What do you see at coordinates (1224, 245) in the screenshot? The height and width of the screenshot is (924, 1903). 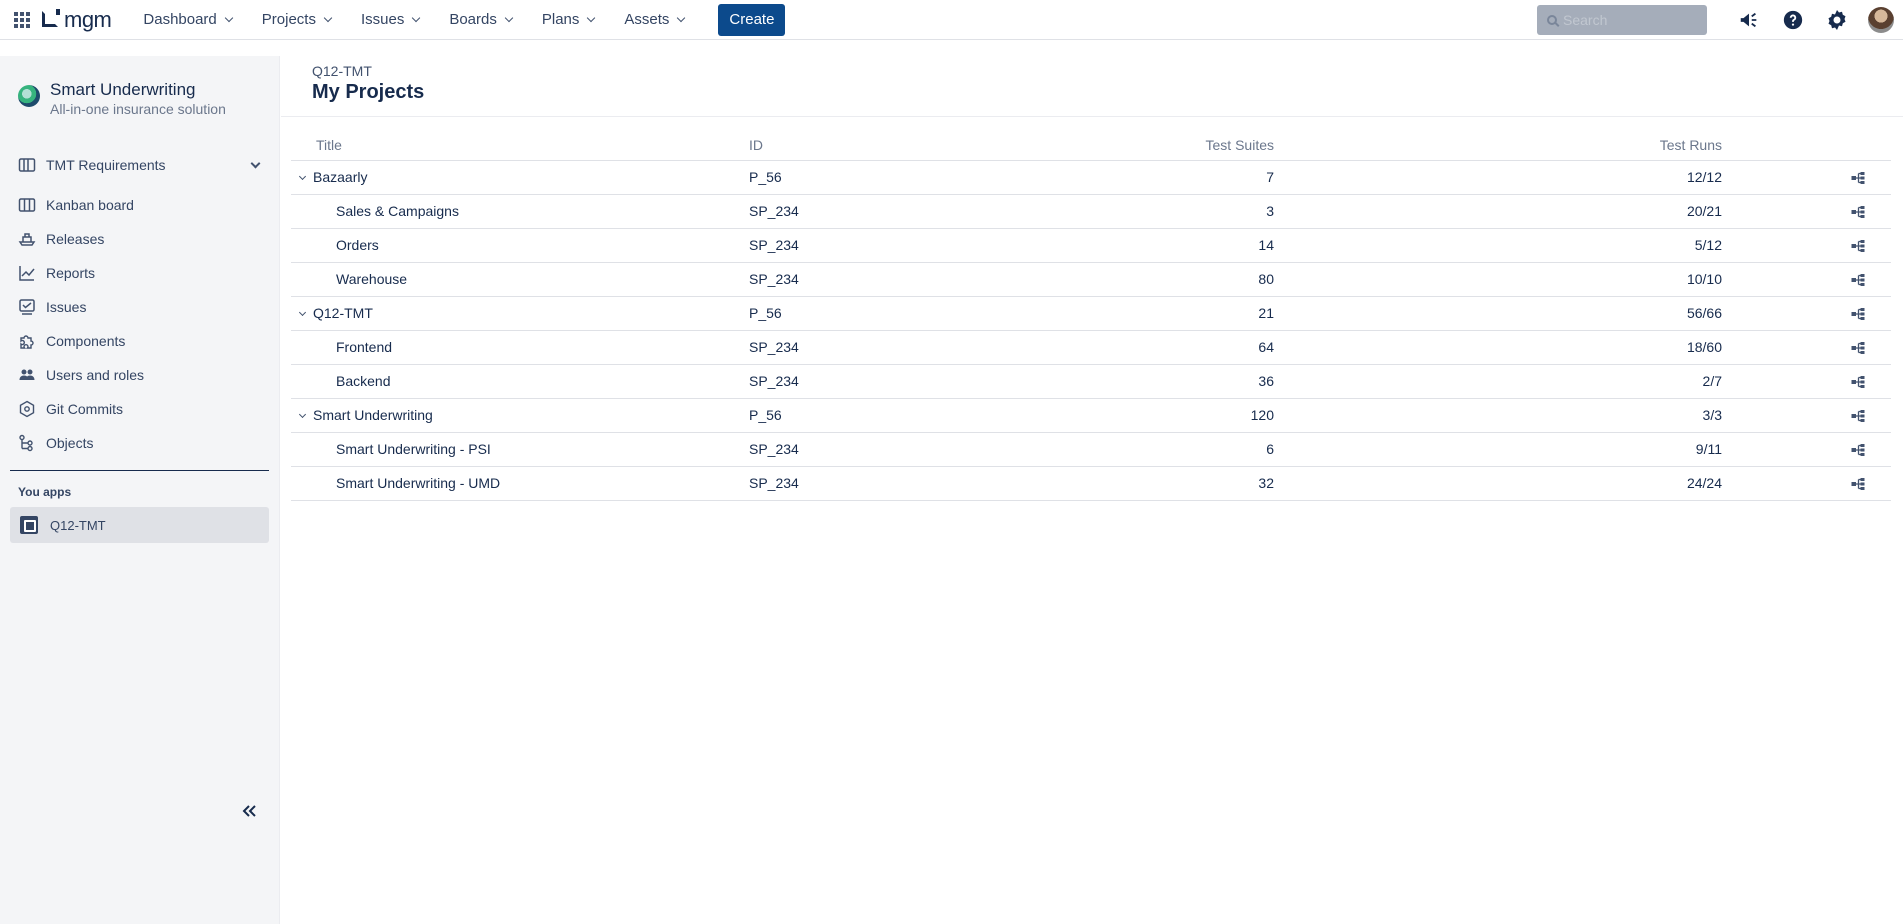 I see `cell-test-suites: 14` at bounding box center [1224, 245].